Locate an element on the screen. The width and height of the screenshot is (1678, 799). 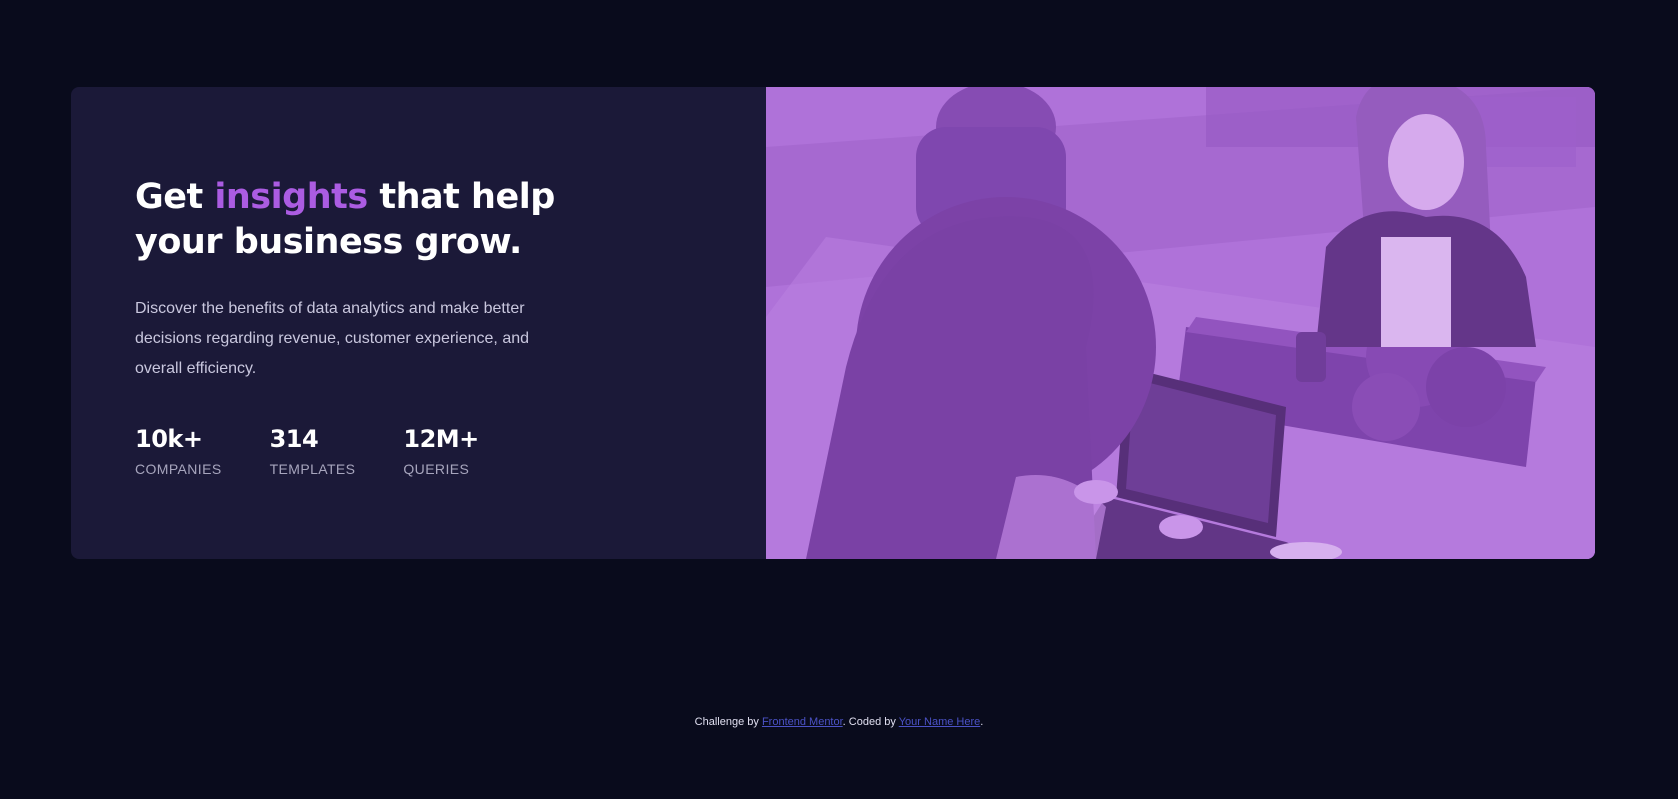
stat-queries: 12M+ Queries is located at coordinates (441, 451).